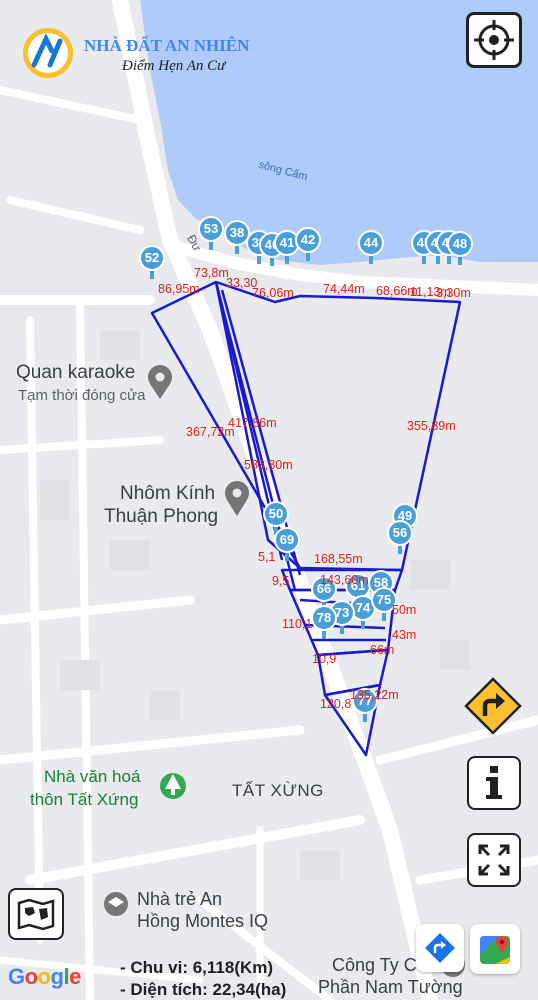 The height and width of the screenshot is (1000, 538). I want to click on place-nhom-kinh-line2: Thuận Phong, so click(161, 516).